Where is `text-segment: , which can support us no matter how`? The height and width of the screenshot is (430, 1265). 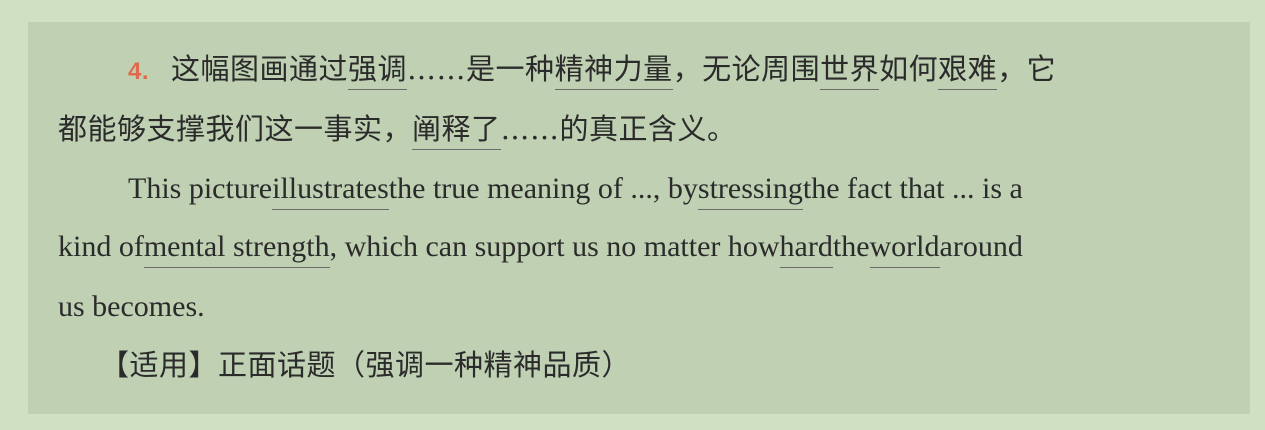
text-segment: , which can support us no matter how is located at coordinates (554, 246).